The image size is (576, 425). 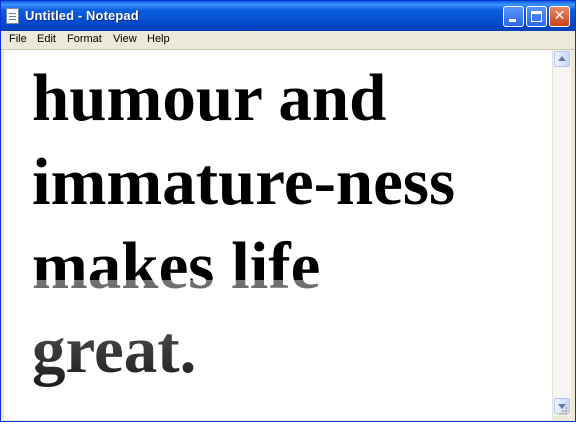 I want to click on scroll-up-button, so click(x=562, y=59).